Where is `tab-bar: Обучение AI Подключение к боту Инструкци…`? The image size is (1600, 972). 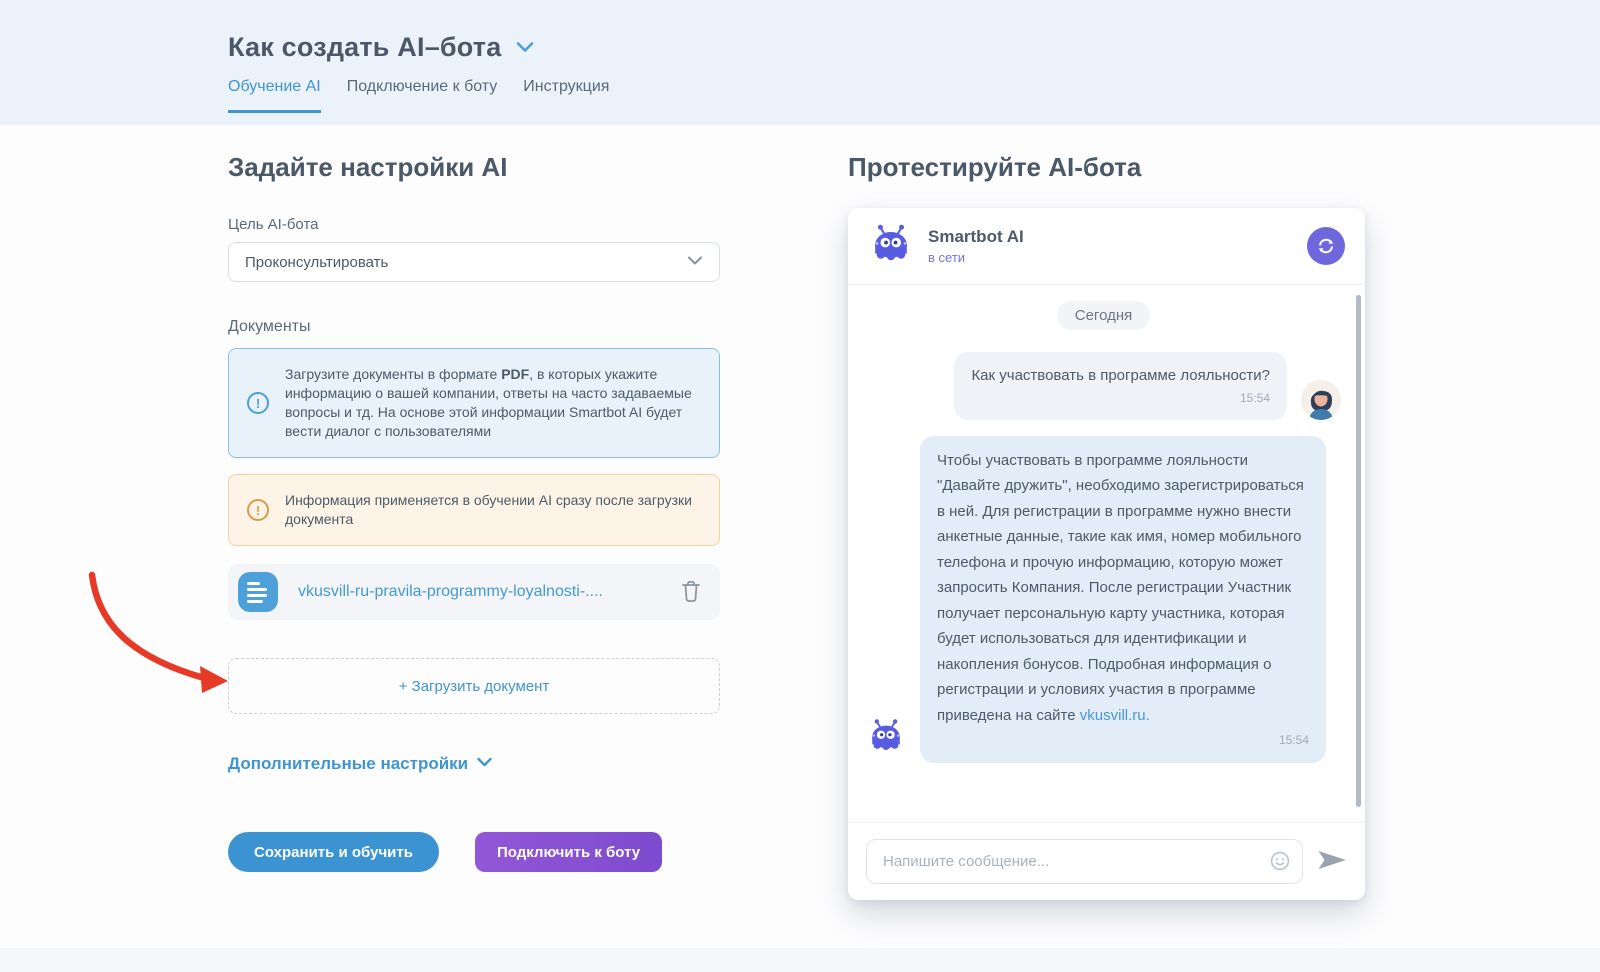
tab-bar: Обучение AI Подключение к боту Инструкци… is located at coordinates (914, 95).